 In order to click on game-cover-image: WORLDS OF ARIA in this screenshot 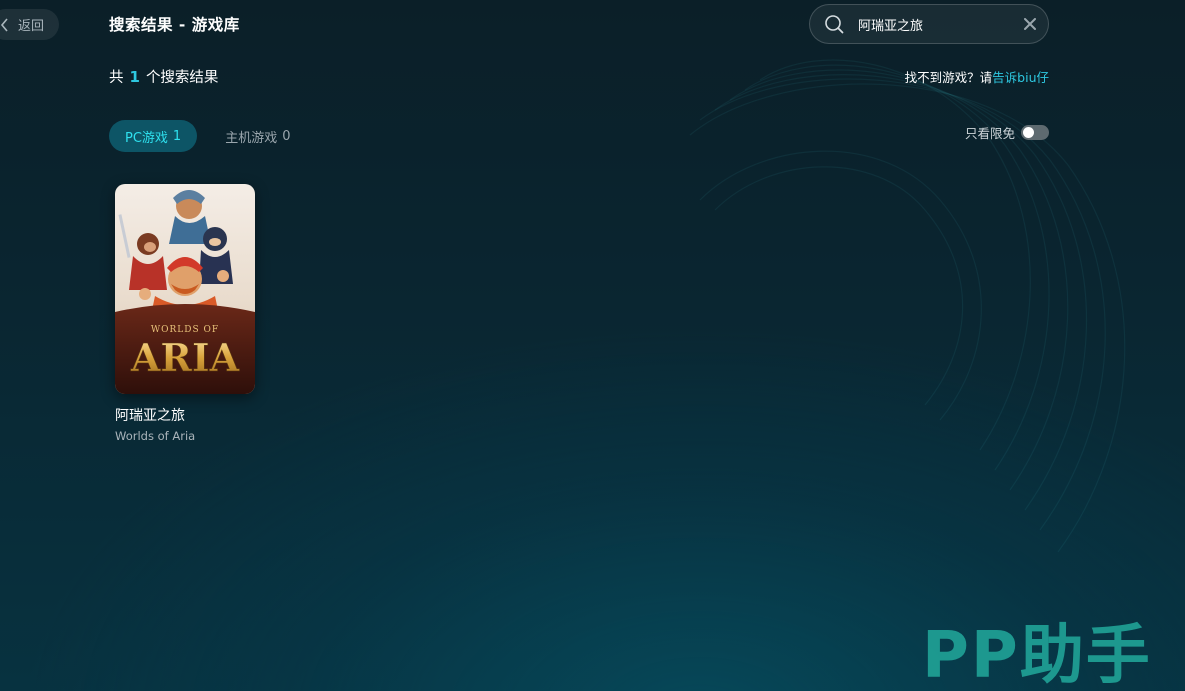, I will do `click(185, 289)`.